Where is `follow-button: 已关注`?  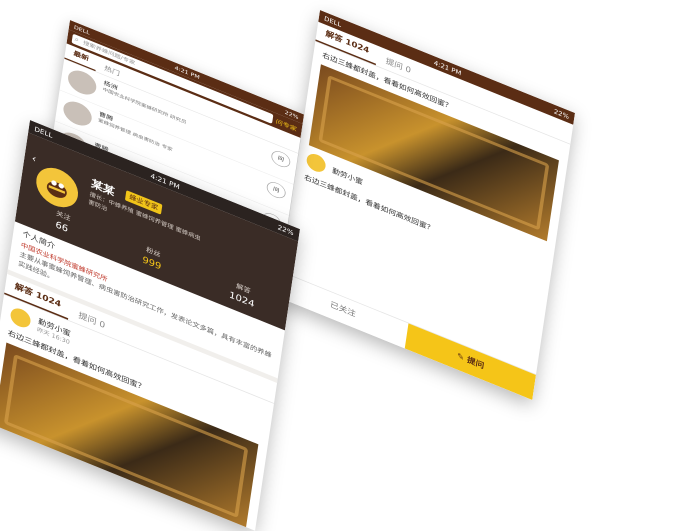
follow-button: 已关注 is located at coordinates (342, 310).